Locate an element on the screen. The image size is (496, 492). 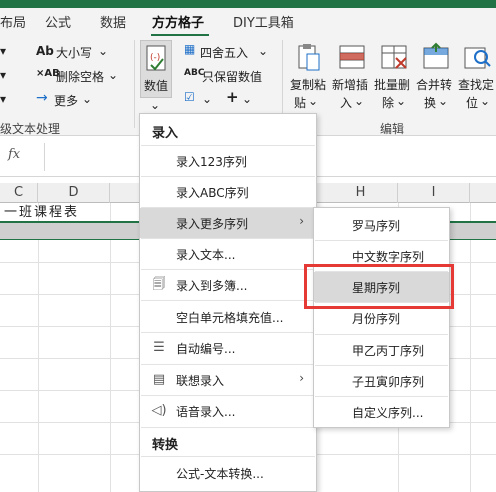
insert-button: 新增插 入 ⌄ is located at coordinates (352, 78).